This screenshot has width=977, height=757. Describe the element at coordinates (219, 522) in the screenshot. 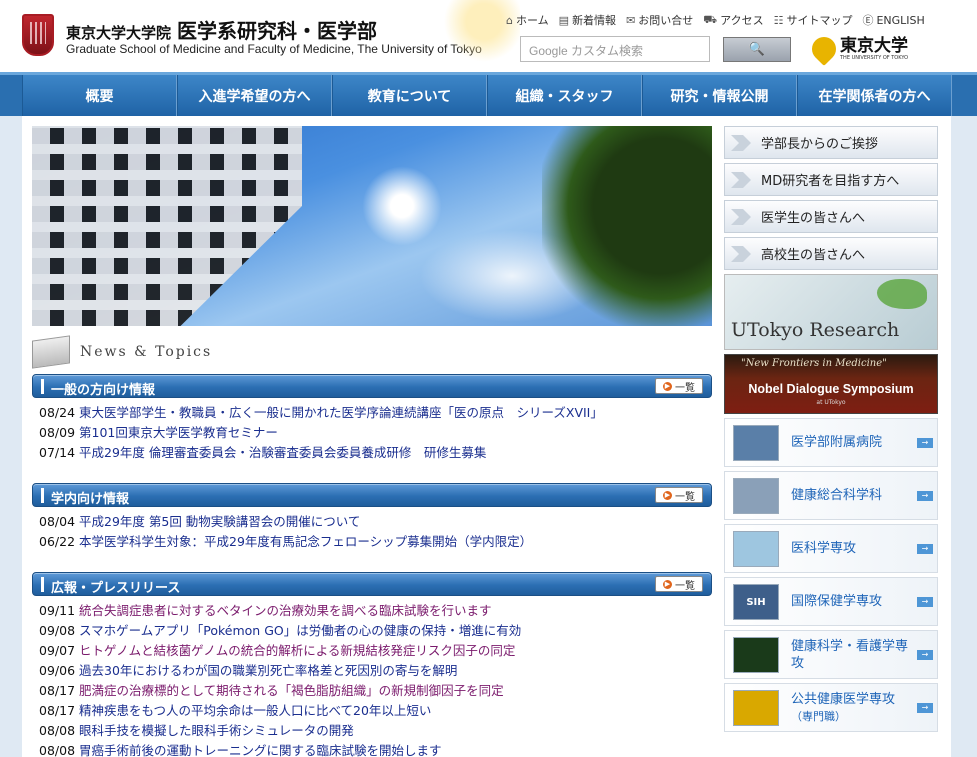

I see `news-link: 平成29年度 第5回 動物実験講習会の開催について` at that location.